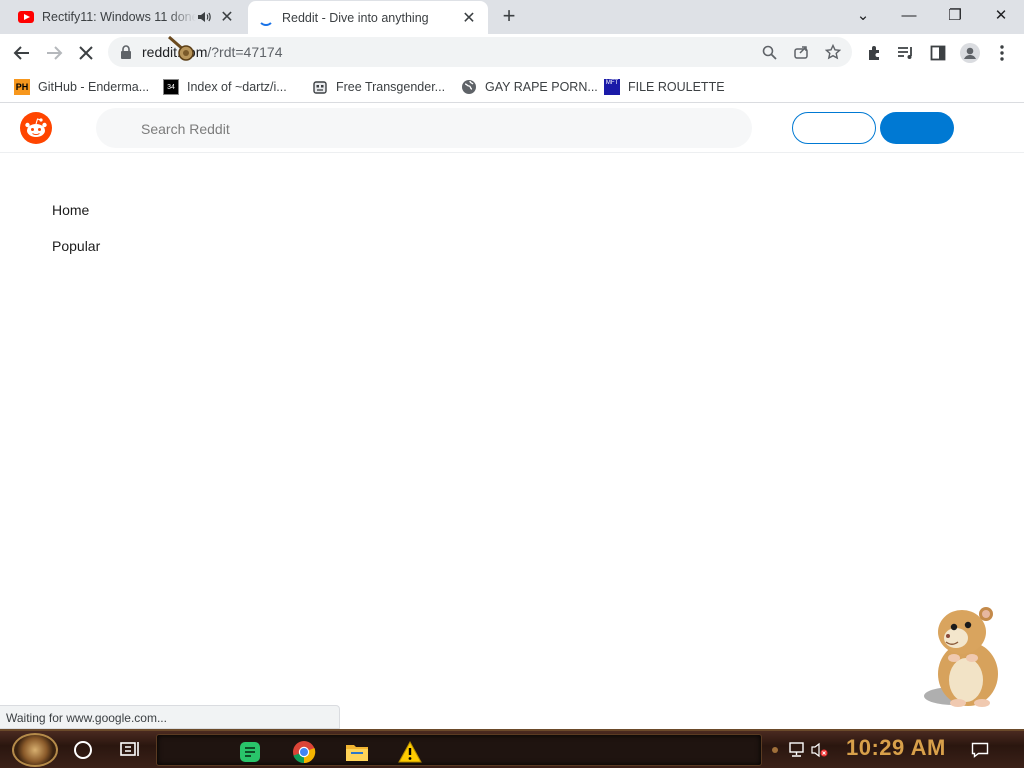  Describe the element at coordinates (909, 15) in the screenshot. I see `minimize-button: —` at that location.